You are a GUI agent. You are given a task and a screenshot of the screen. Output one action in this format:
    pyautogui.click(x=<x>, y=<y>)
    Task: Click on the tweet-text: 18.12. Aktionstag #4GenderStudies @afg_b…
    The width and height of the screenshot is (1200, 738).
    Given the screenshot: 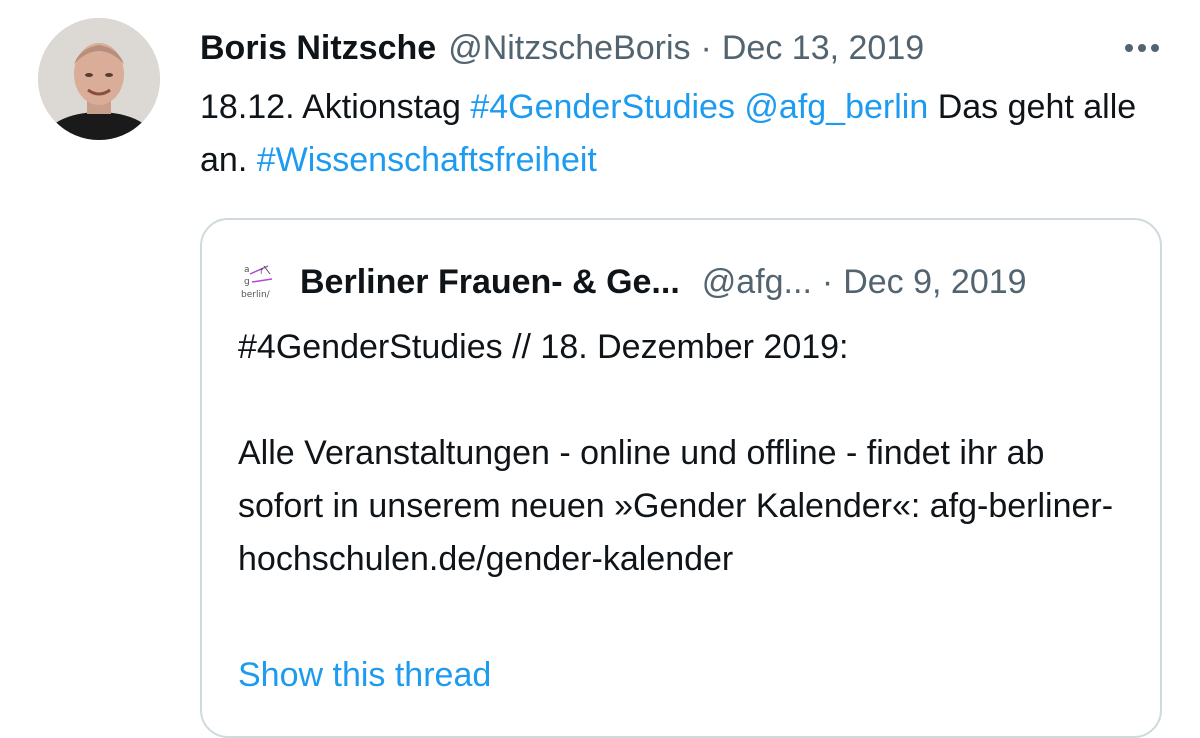 What is the action you would take?
    pyautogui.click(x=680, y=134)
    